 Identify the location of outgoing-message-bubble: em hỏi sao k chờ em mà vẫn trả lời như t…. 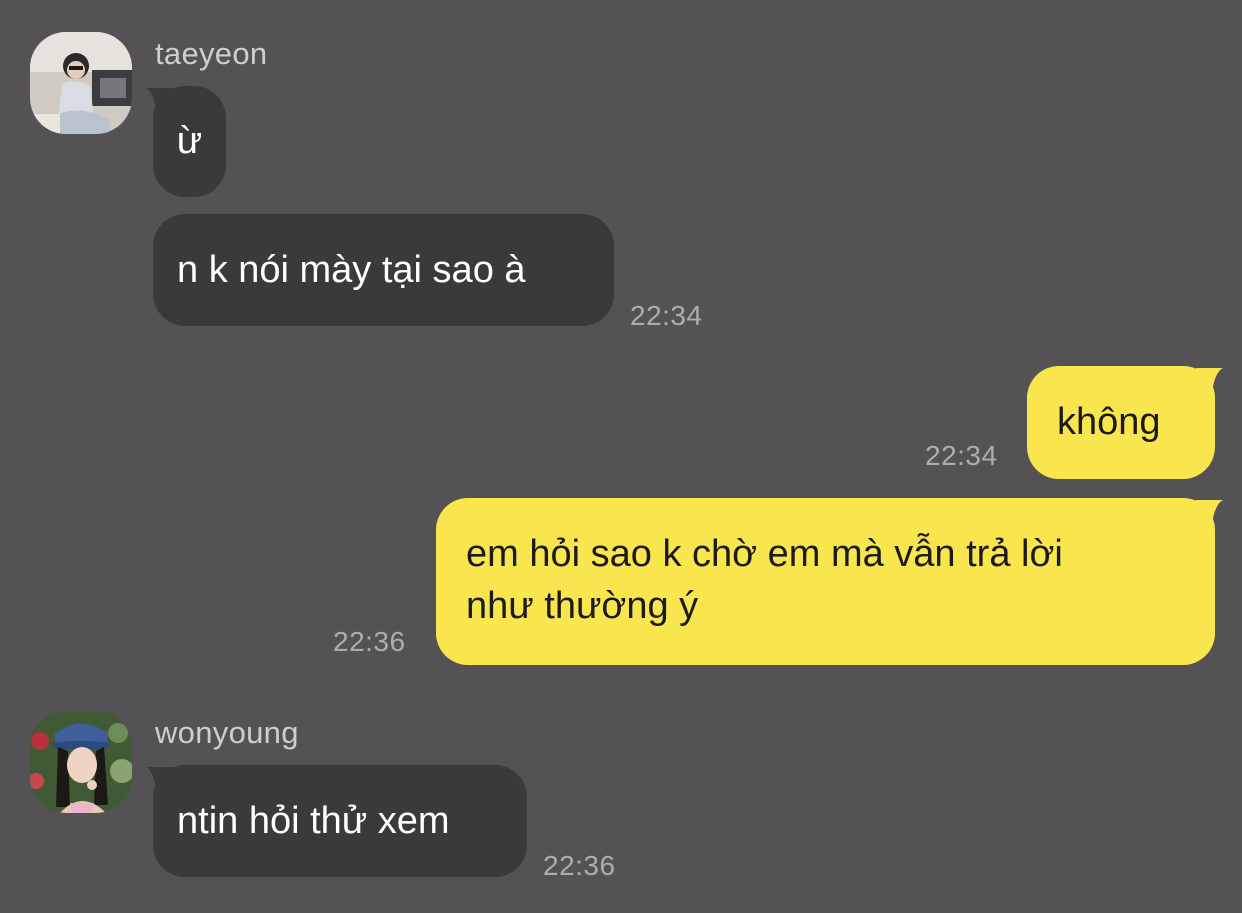
(825, 581).